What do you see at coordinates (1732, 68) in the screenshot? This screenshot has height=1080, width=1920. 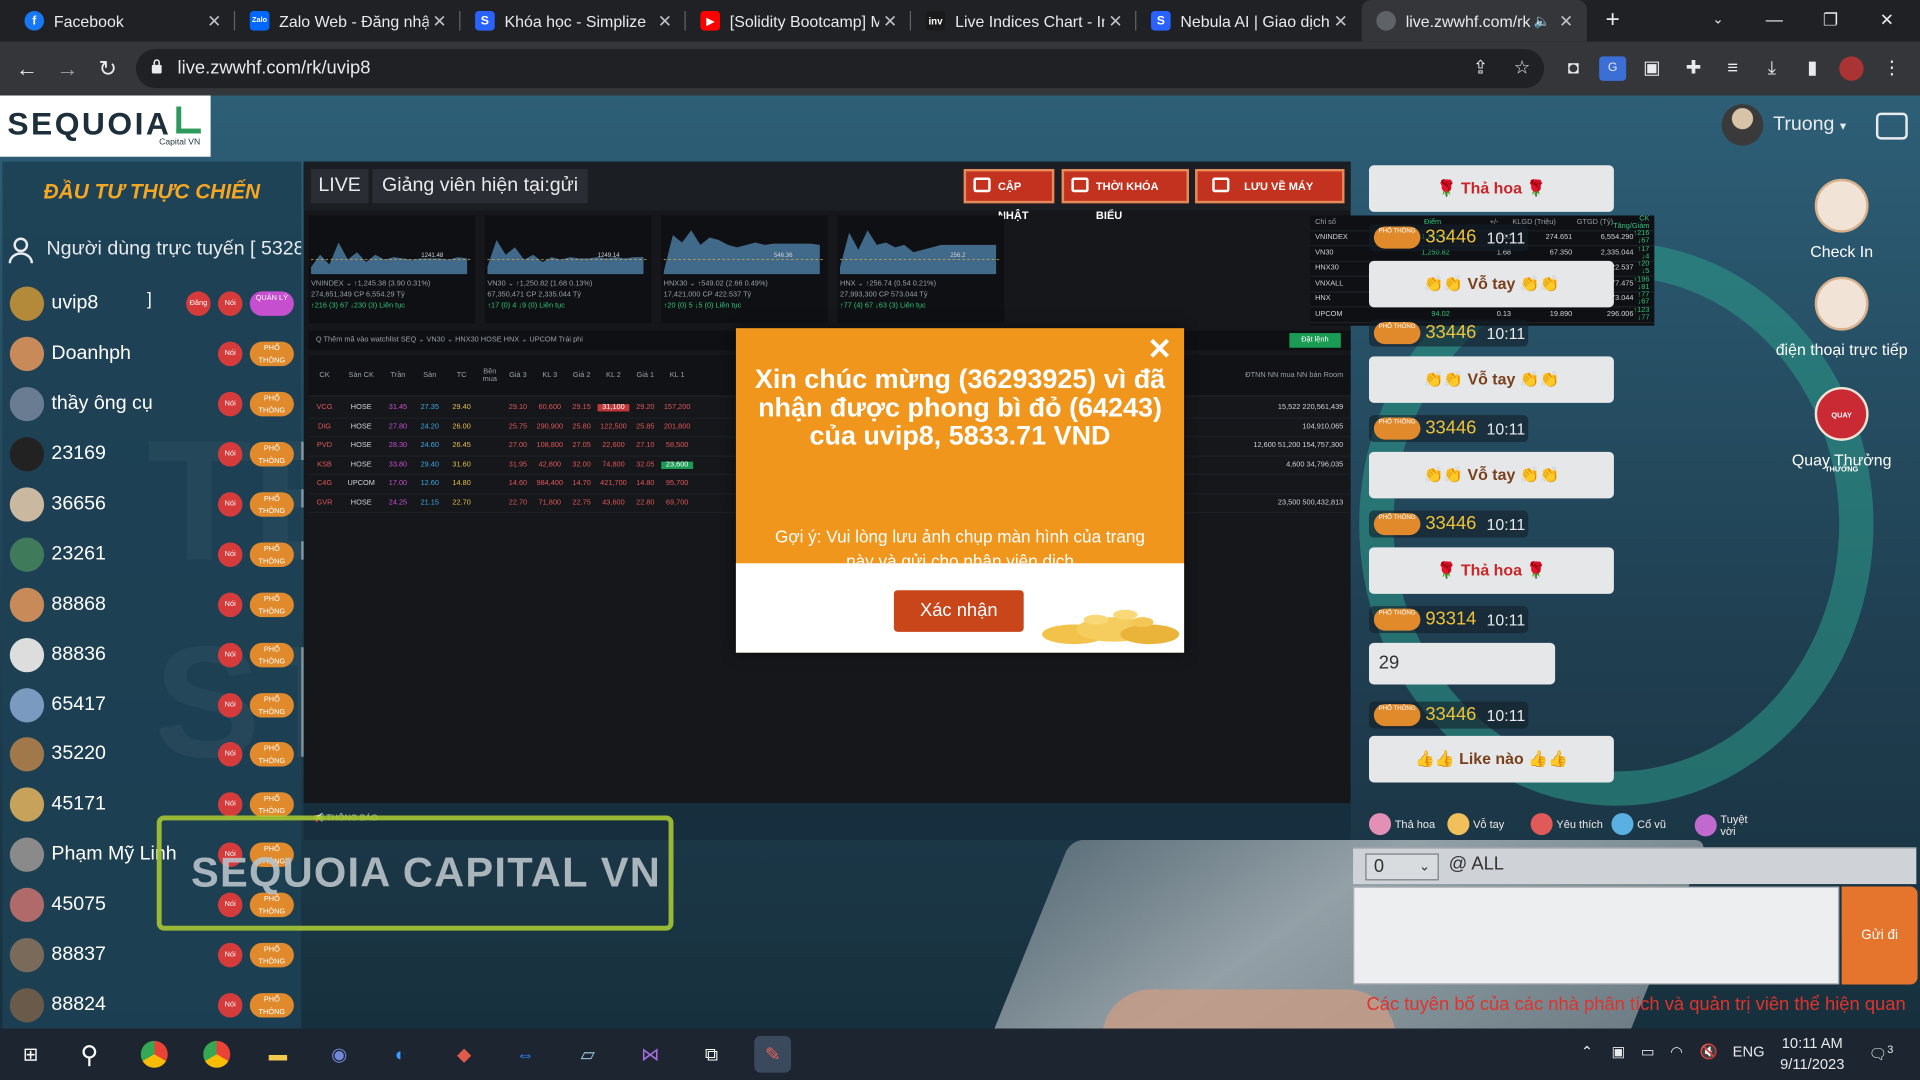 I see `media-queue-icon: ≡` at bounding box center [1732, 68].